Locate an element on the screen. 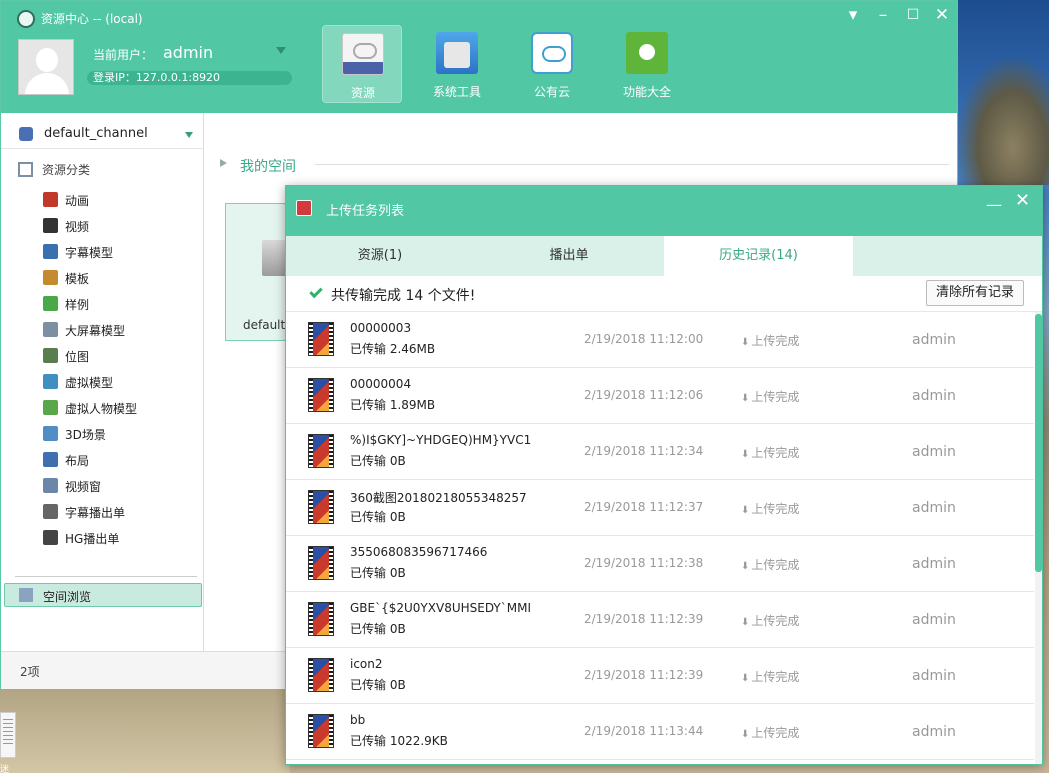 This screenshot has width=1049, height=773. avatar is located at coordinates (46, 67).